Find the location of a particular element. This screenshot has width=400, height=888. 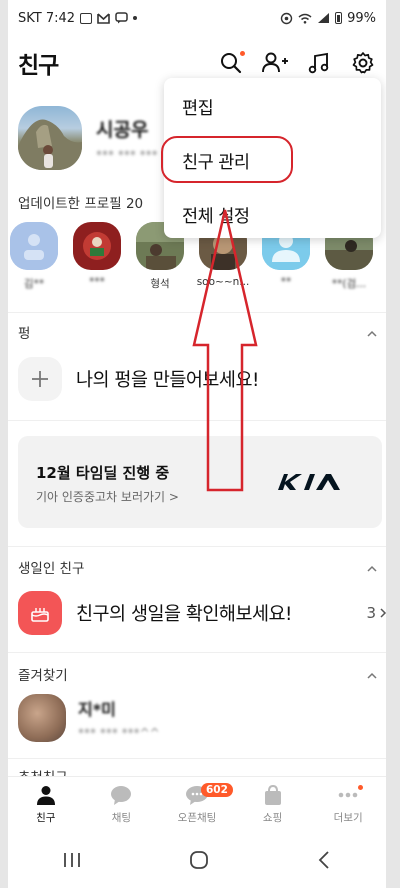

tab-chats: 채팅 is located at coordinates (122, 804).